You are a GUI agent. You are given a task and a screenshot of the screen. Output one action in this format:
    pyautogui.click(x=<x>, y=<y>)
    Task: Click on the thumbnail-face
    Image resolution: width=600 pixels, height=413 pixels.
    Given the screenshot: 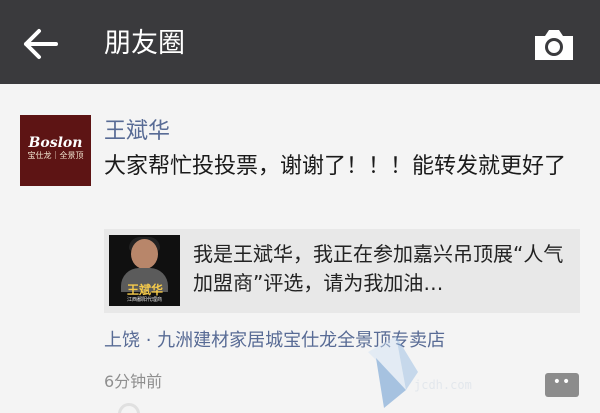 What is the action you would take?
    pyautogui.click(x=144, y=254)
    